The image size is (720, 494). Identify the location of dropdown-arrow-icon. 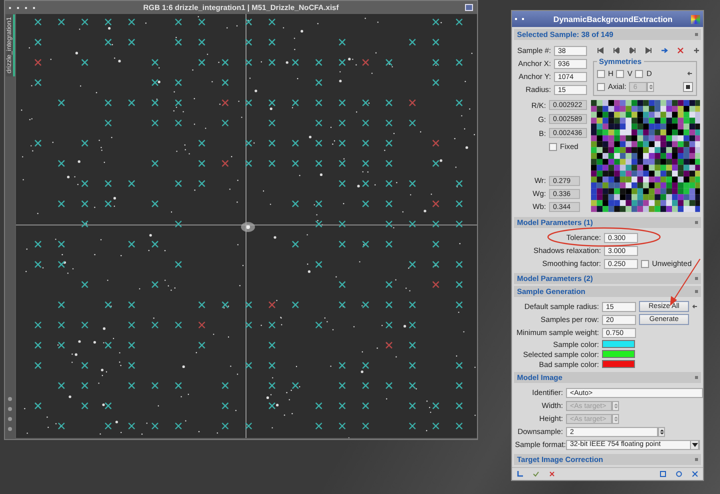
(694, 445).